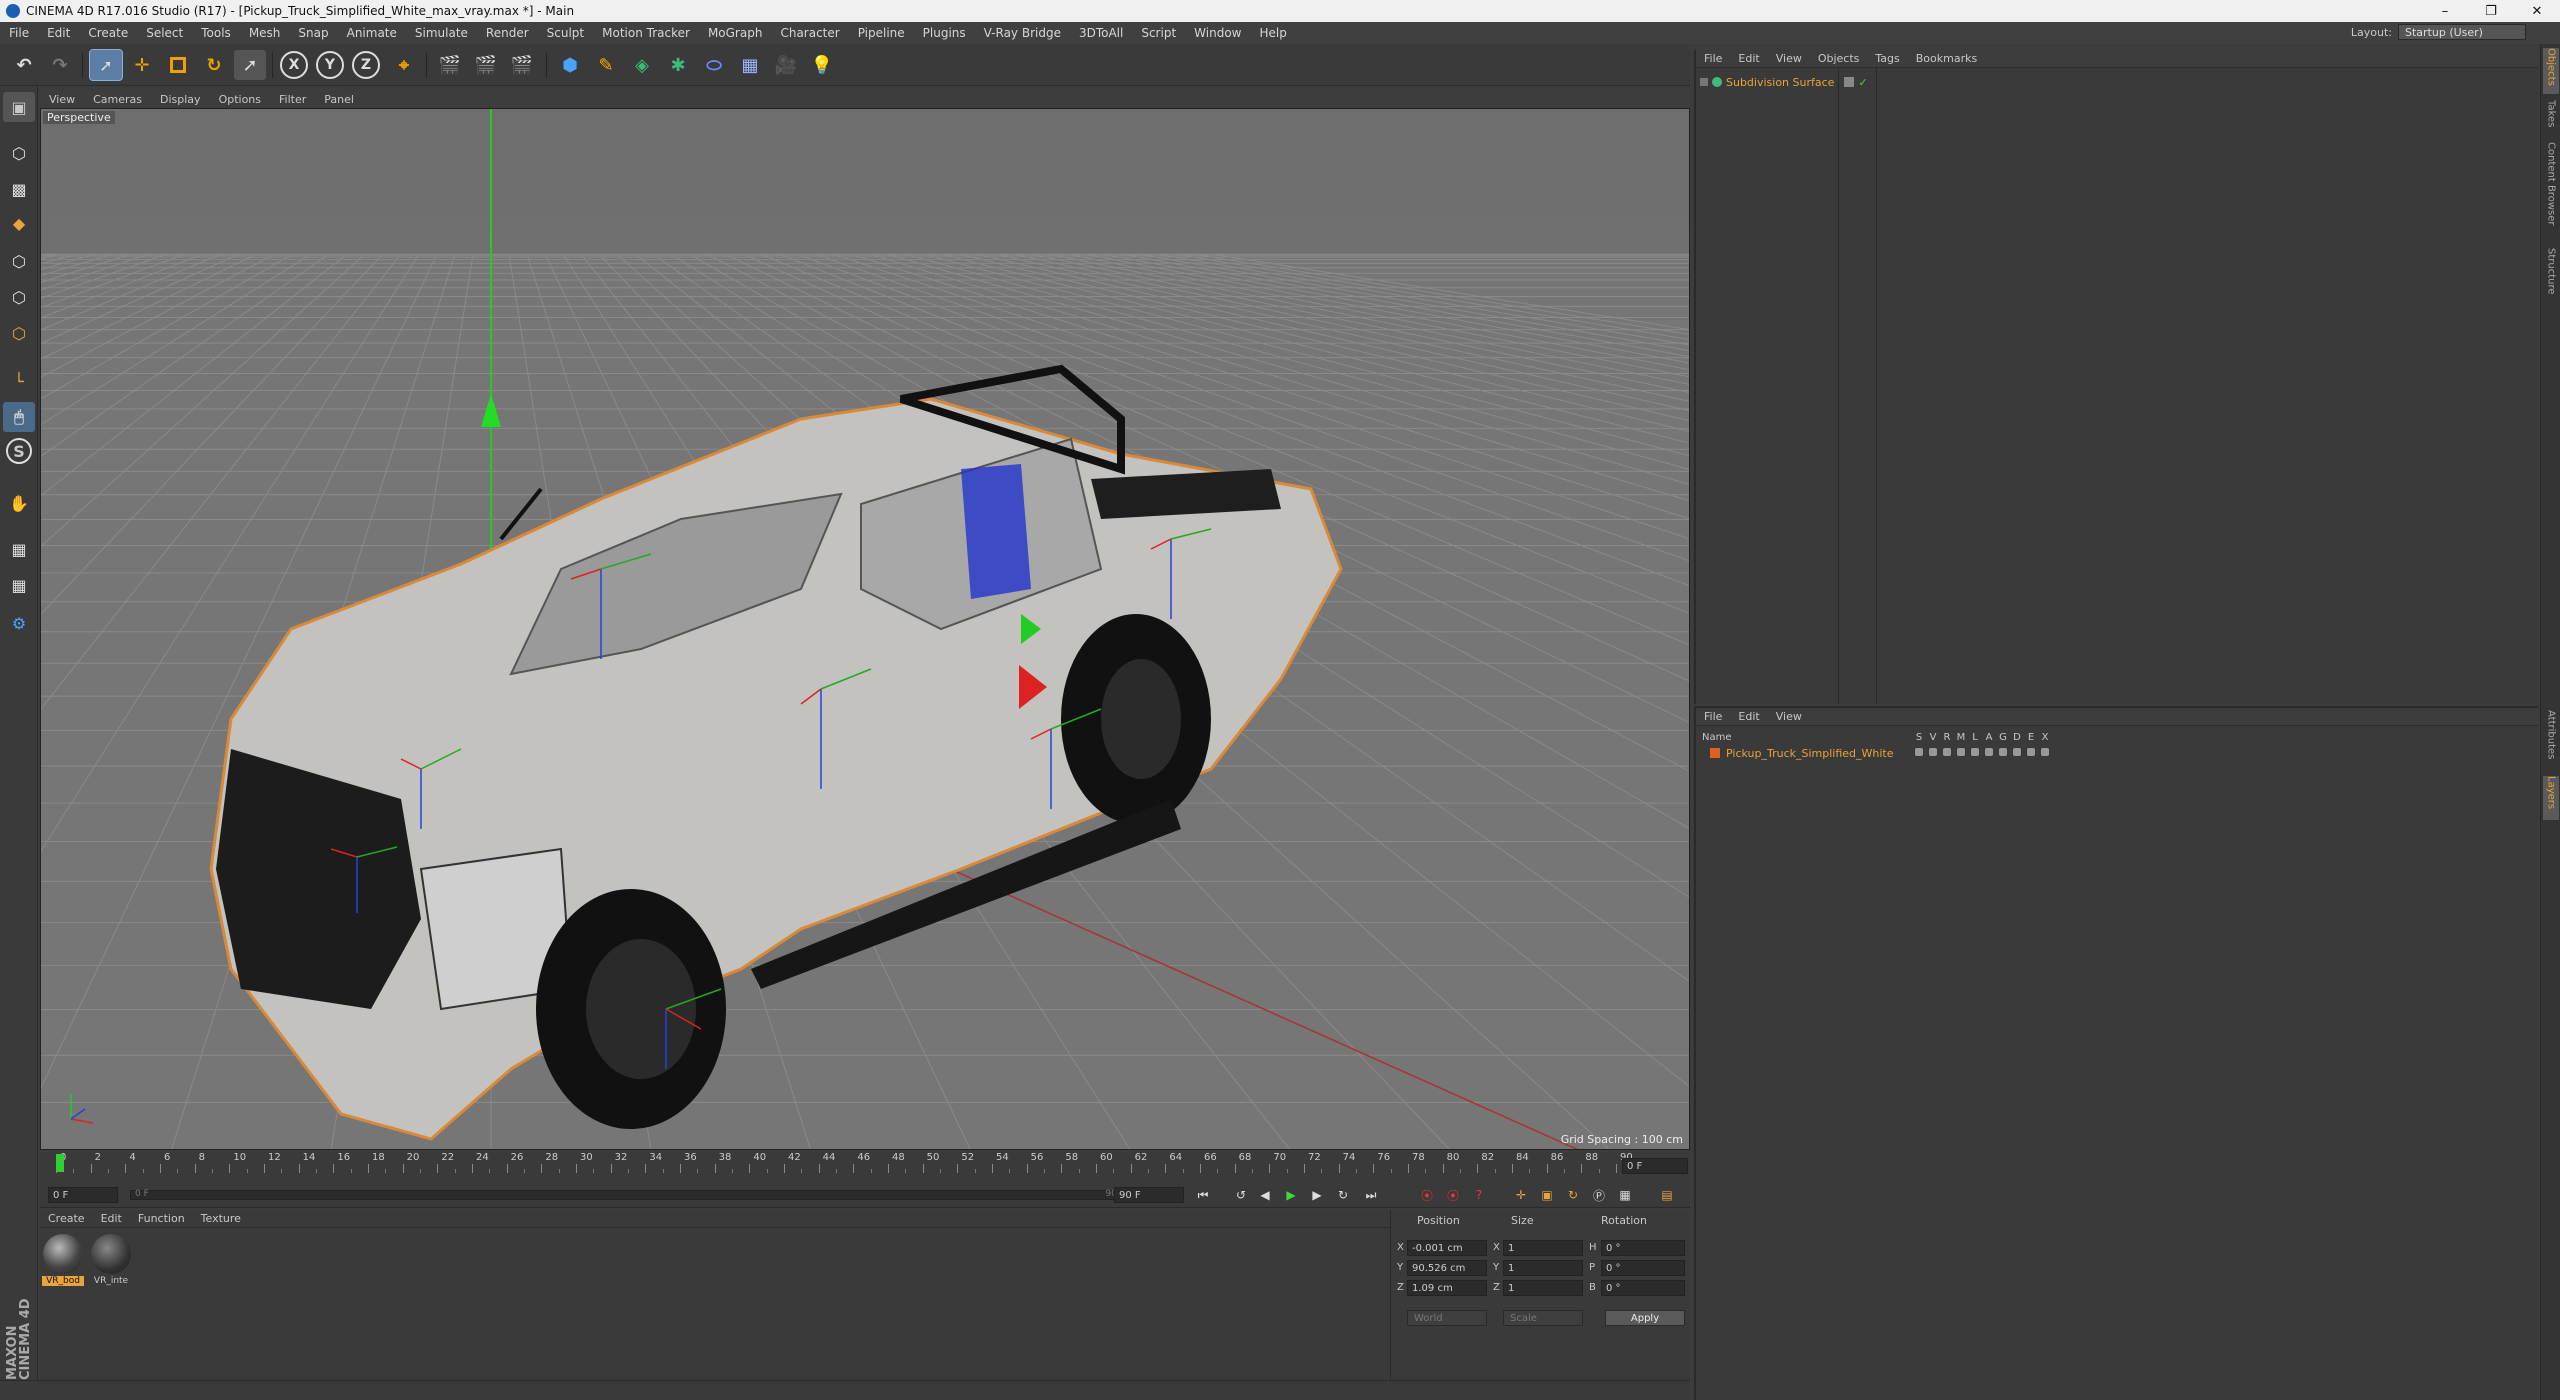 Image resolution: width=2560 pixels, height=1400 pixels. What do you see at coordinates (1933, 753) in the screenshot?
I see `layer-toggle-v-icon` at bounding box center [1933, 753].